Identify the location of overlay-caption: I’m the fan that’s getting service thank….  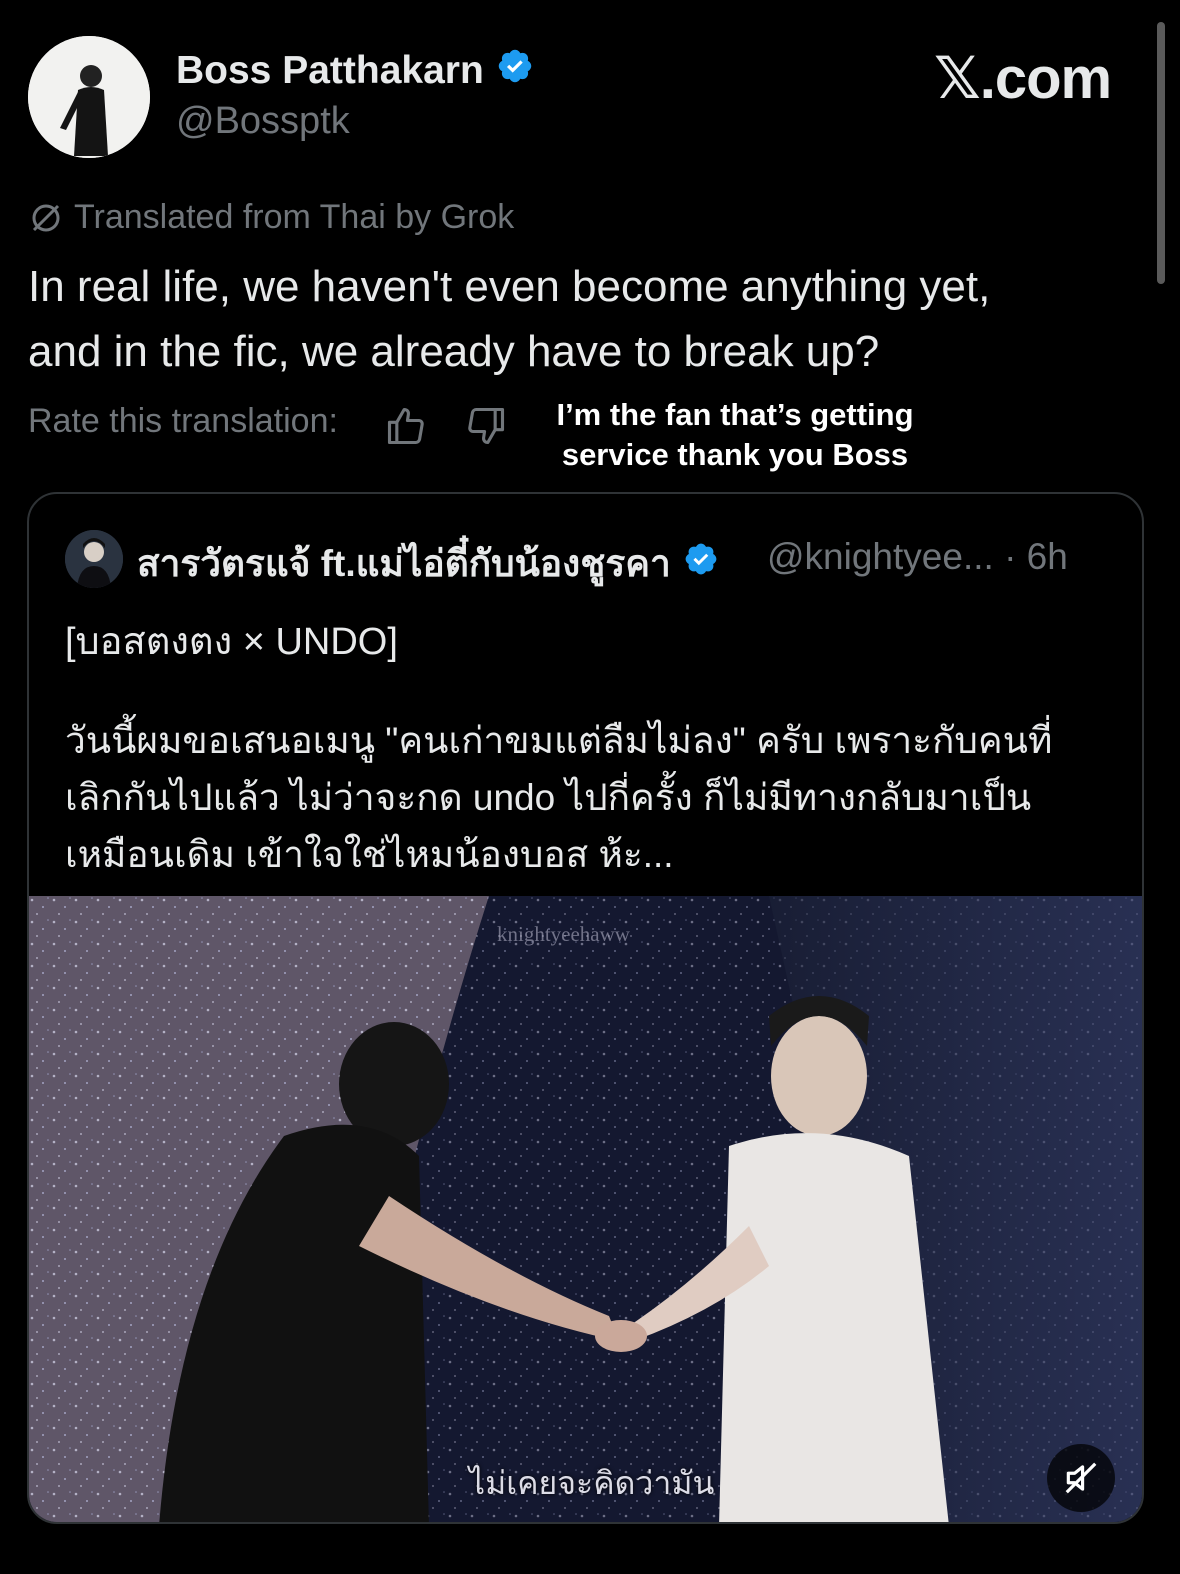
(735, 435).